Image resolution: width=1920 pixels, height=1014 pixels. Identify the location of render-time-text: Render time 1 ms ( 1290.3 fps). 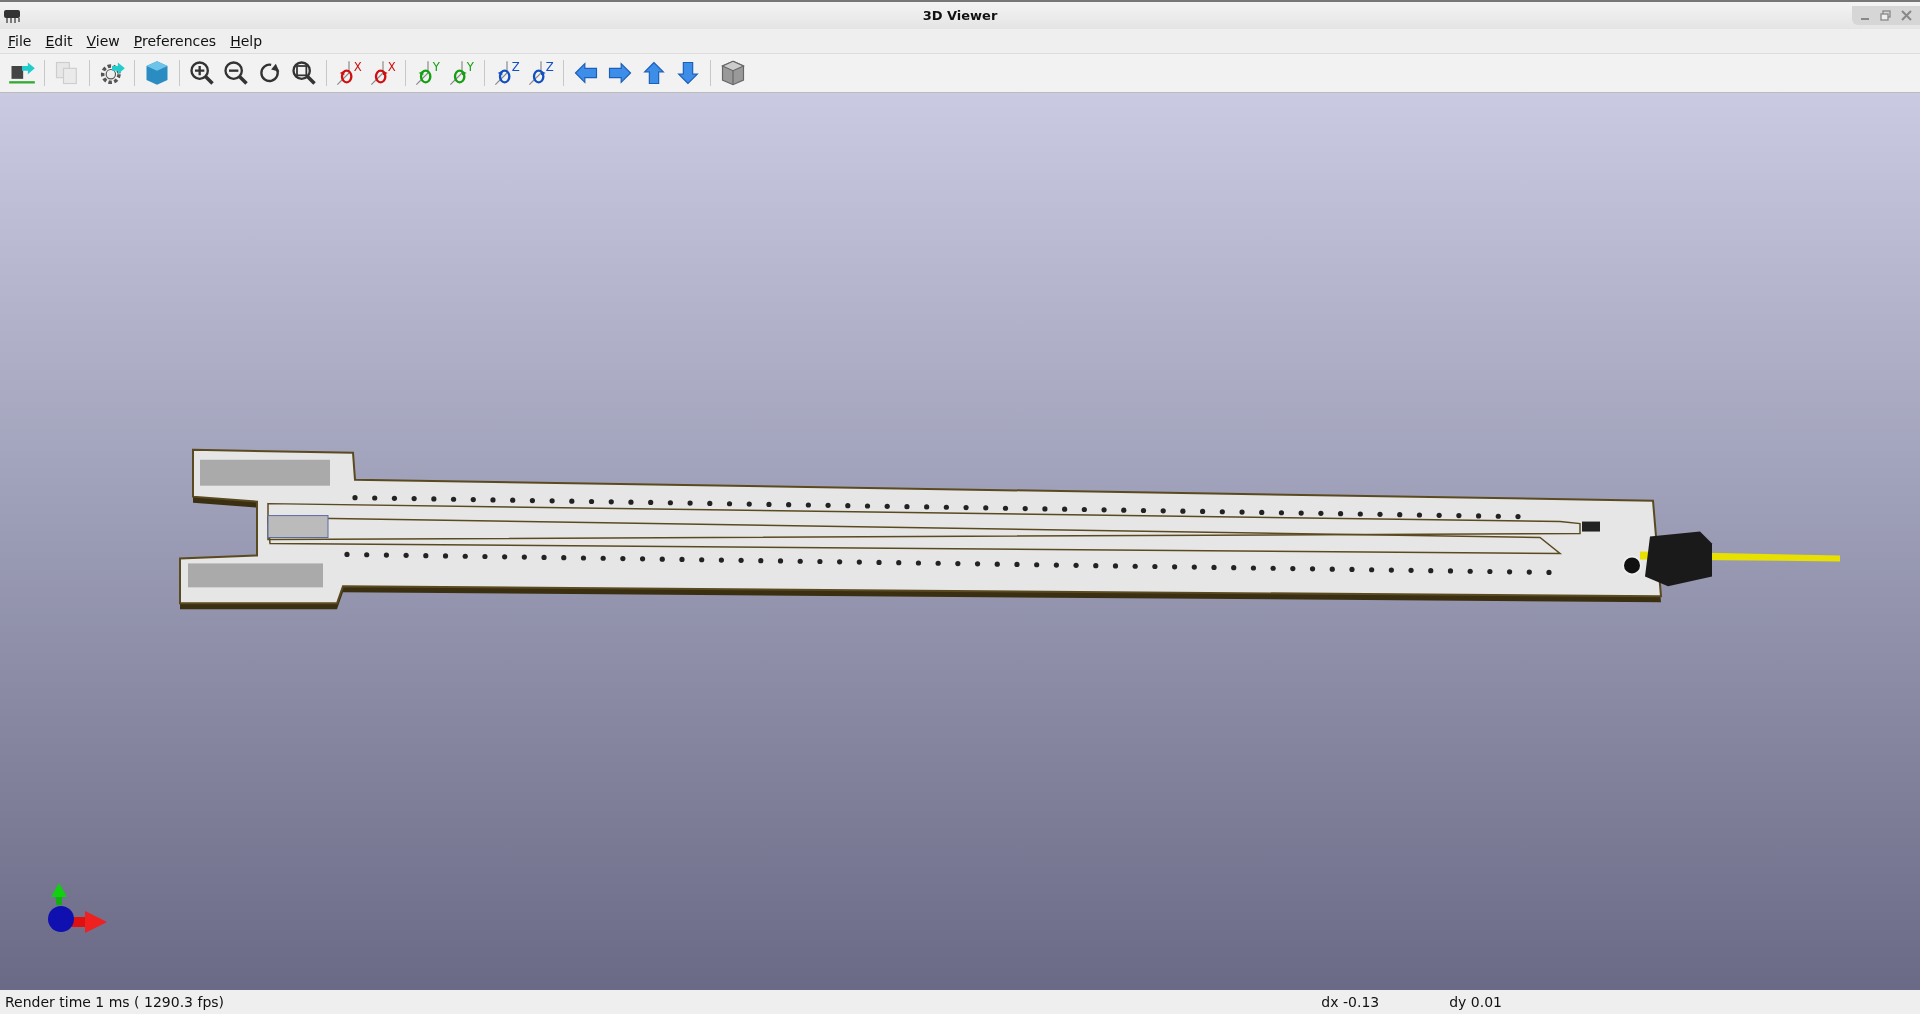
(115, 1002).